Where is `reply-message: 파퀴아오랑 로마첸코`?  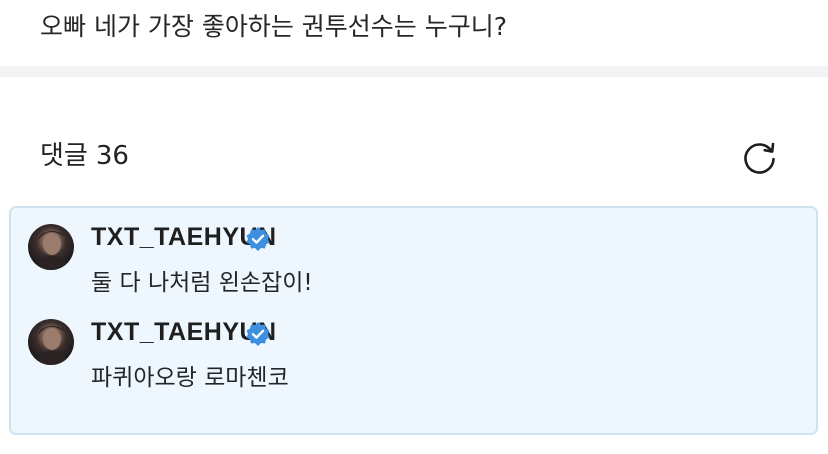
reply-message: 파퀴아오랑 로마첸코 is located at coordinates (190, 378).